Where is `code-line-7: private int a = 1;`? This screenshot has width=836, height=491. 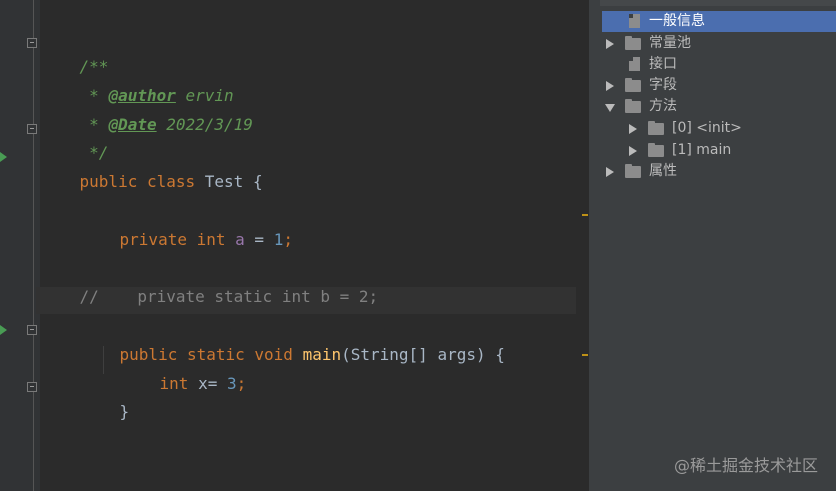
code-line-7: private int a = 1; is located at coordinates (187, 226).